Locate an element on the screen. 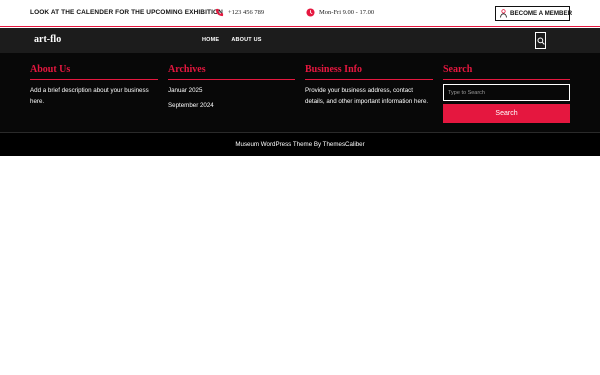 The image size is (600, 375). footer-bottom-bar: Museum WordPress Theme By ThemesCaliber is located at coordinates (300, 144).